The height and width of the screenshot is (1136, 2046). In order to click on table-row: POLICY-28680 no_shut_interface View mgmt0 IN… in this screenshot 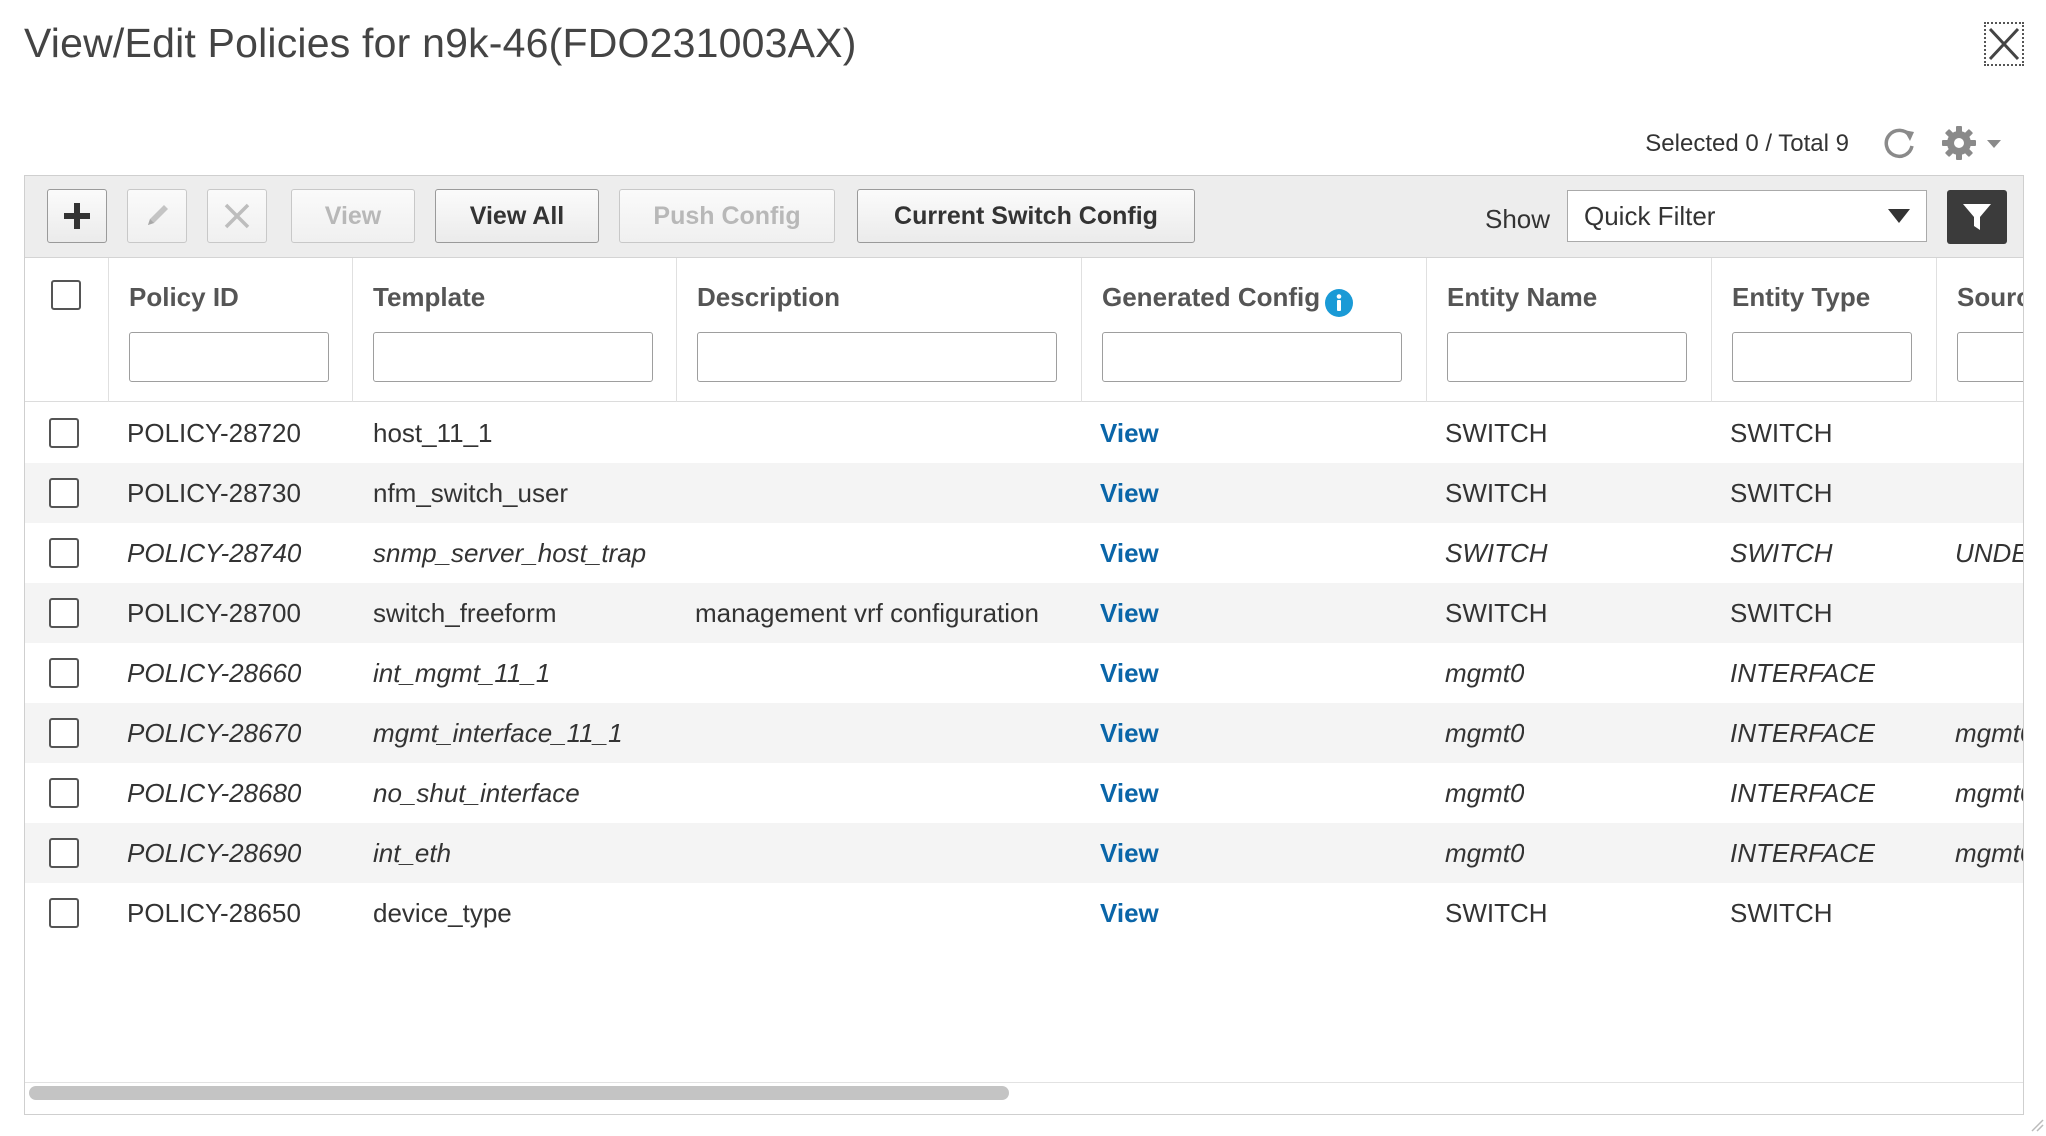, I will do `click(1024, 793)`.